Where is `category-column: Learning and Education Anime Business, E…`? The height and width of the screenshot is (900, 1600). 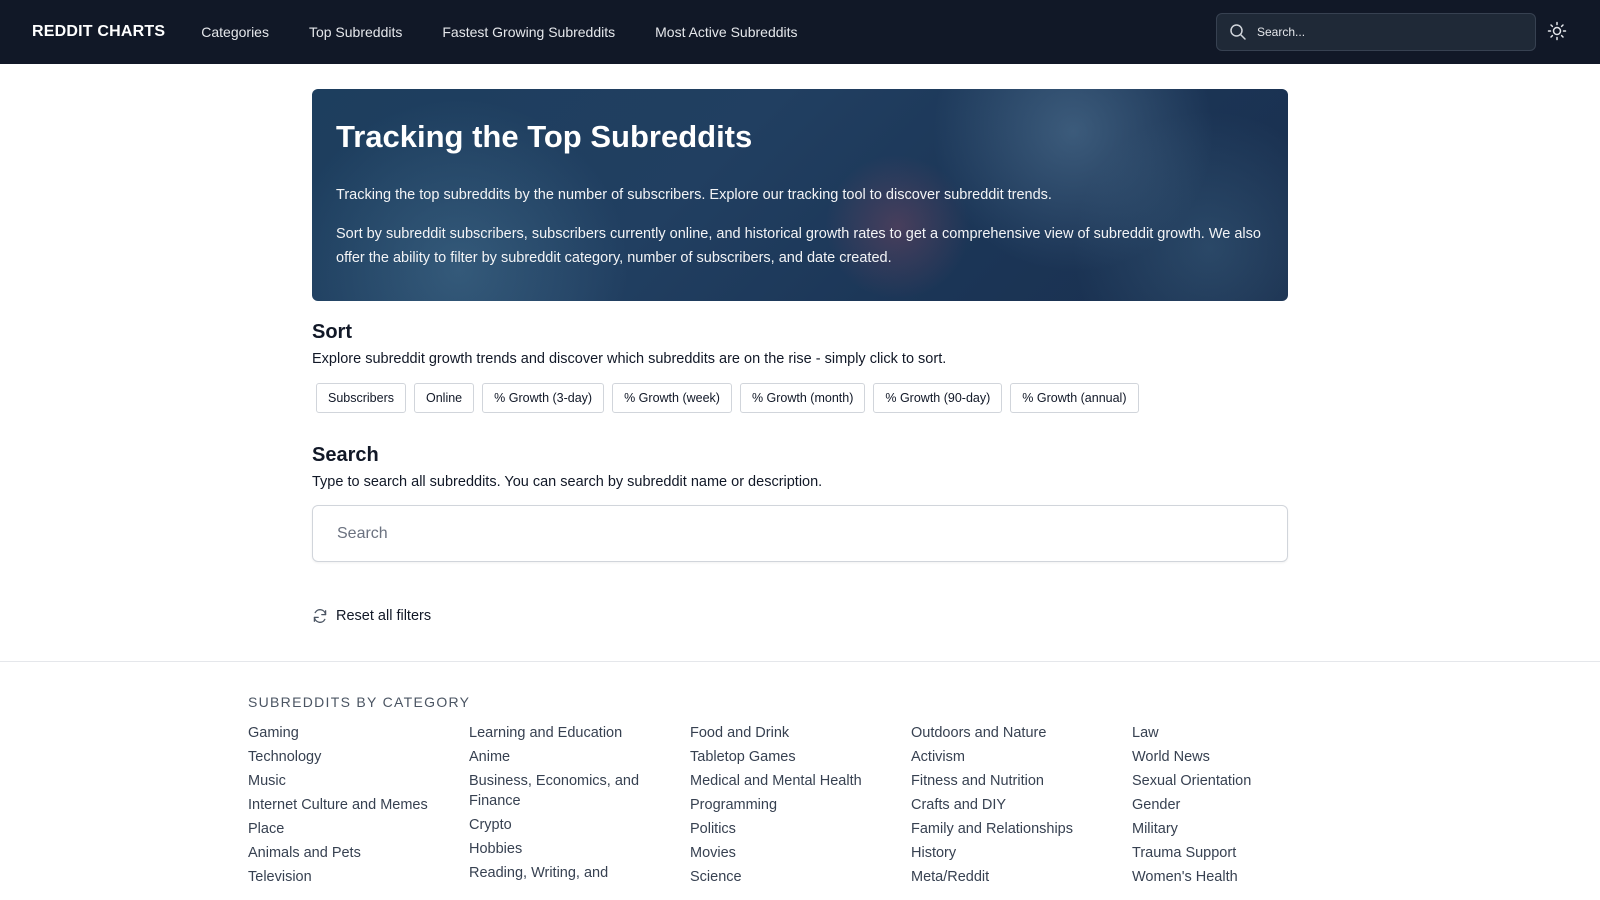
category-column: Learning and Education Anime Business, E… is located at coordinates (579, 805).